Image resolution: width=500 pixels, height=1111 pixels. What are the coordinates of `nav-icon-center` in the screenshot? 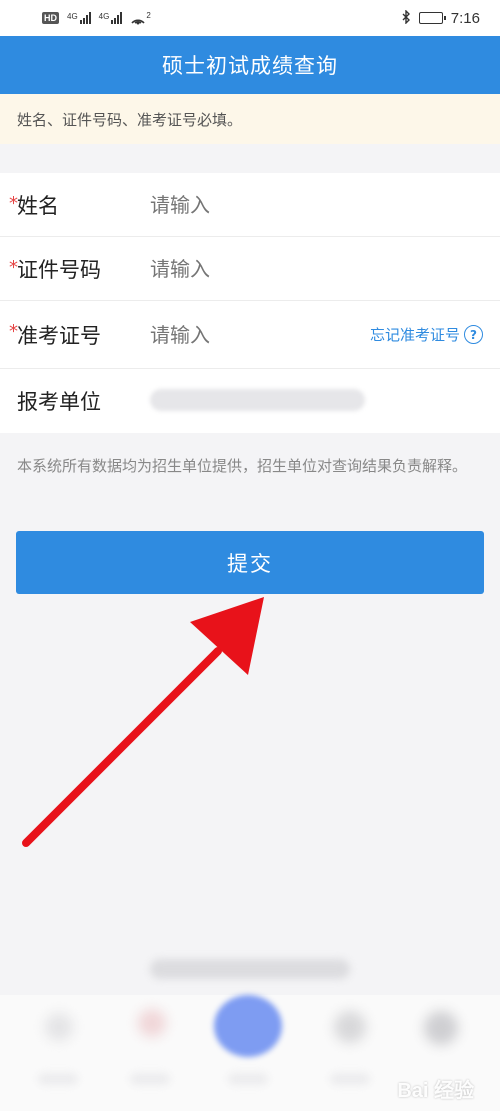 It's located at (248, 1026).